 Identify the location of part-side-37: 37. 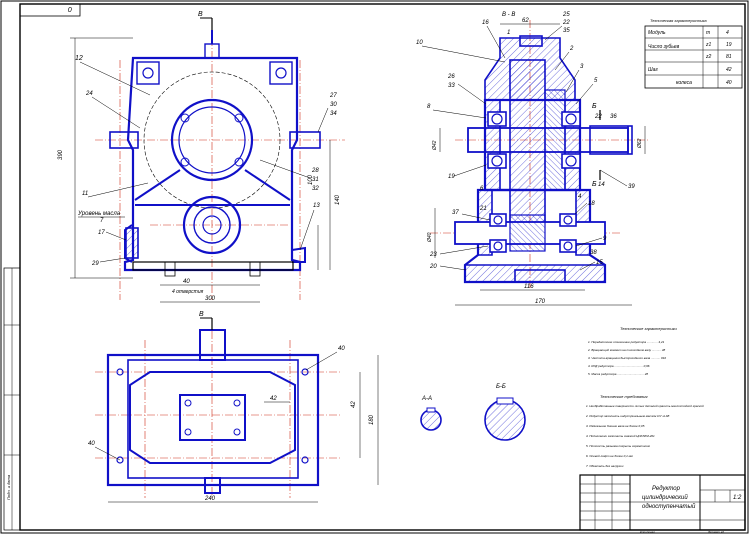
(455, 213).